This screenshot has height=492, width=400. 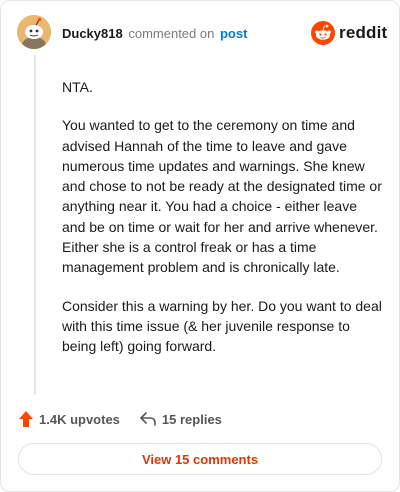 I want to click on reddit-logo: reddit, so click(x=349, y=33).